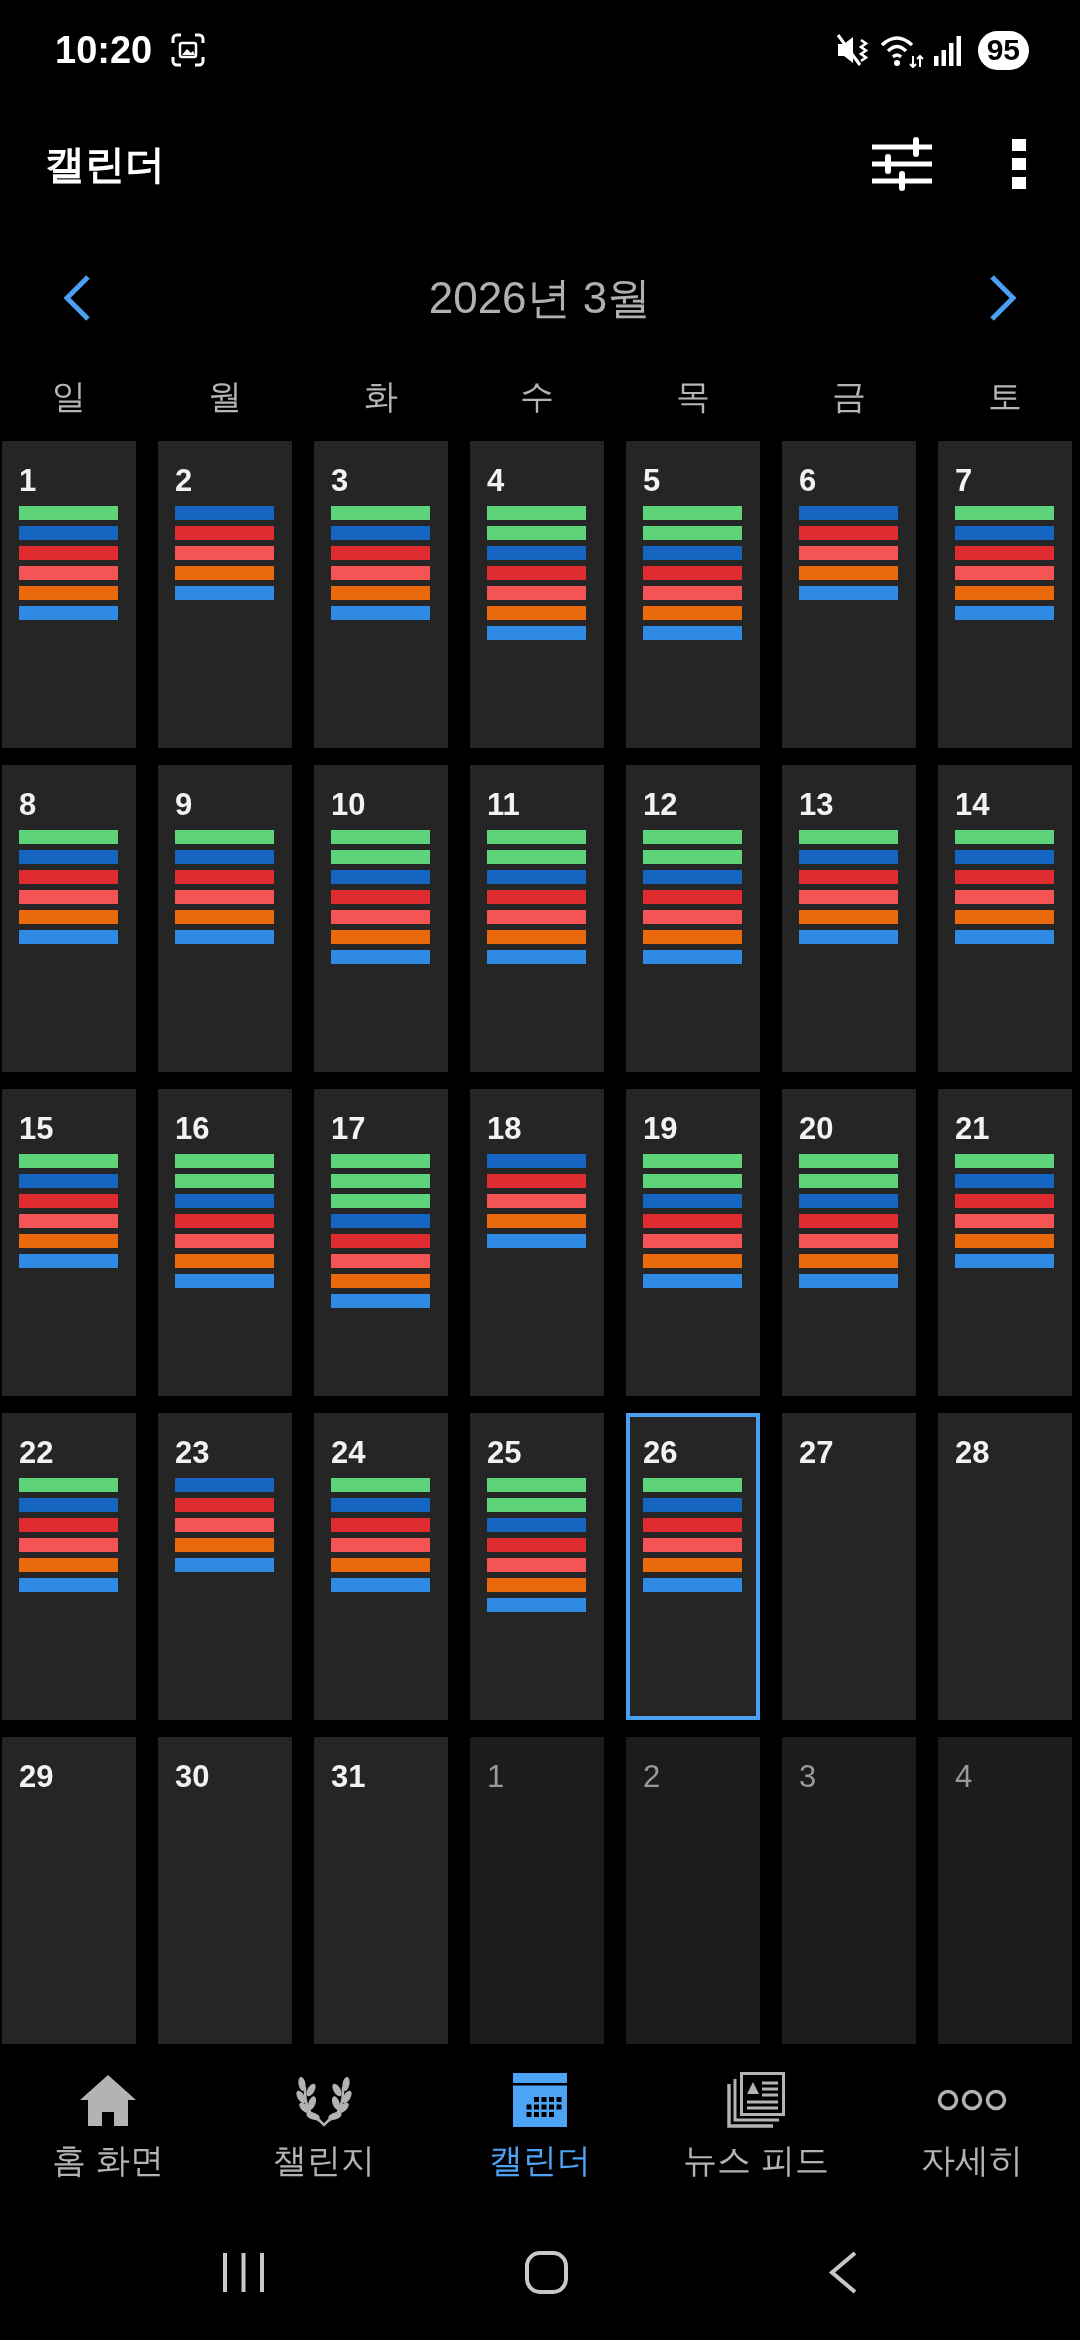 The image size is (1080, 2340). Describe the element at coordinates (540, 2128) in the screenshot. I see `nav-tab: 캘린더` at that location.